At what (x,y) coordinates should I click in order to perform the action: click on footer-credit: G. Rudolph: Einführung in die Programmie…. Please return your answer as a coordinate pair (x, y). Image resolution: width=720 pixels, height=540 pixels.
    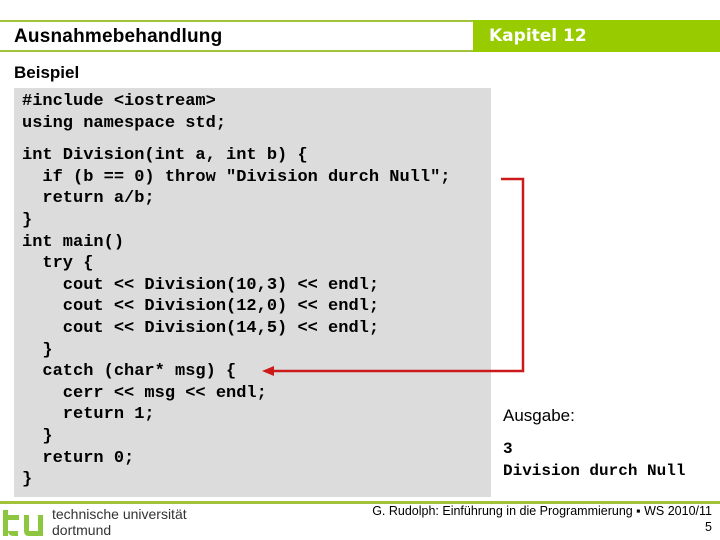
    Looking at the image, I should click on (542, 511).